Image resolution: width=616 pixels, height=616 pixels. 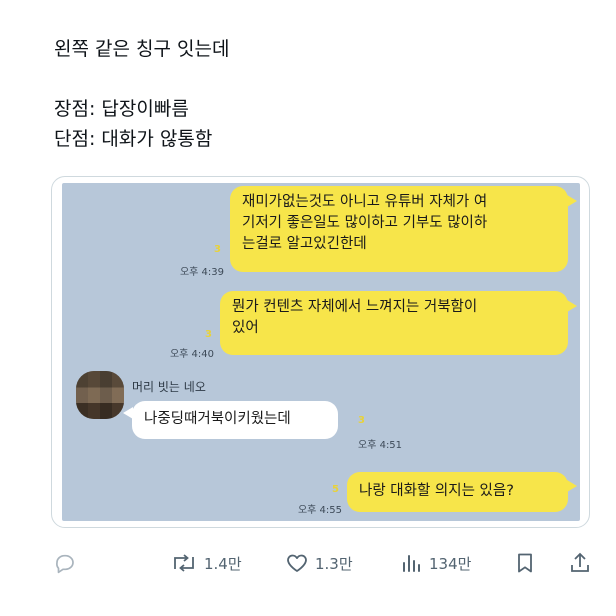 I want to click on post-text: 왼쪽 같은 칭구 잇는데 장점: 답장이빠름 단점: 대화가 않통함, so click(x=141, y=94).